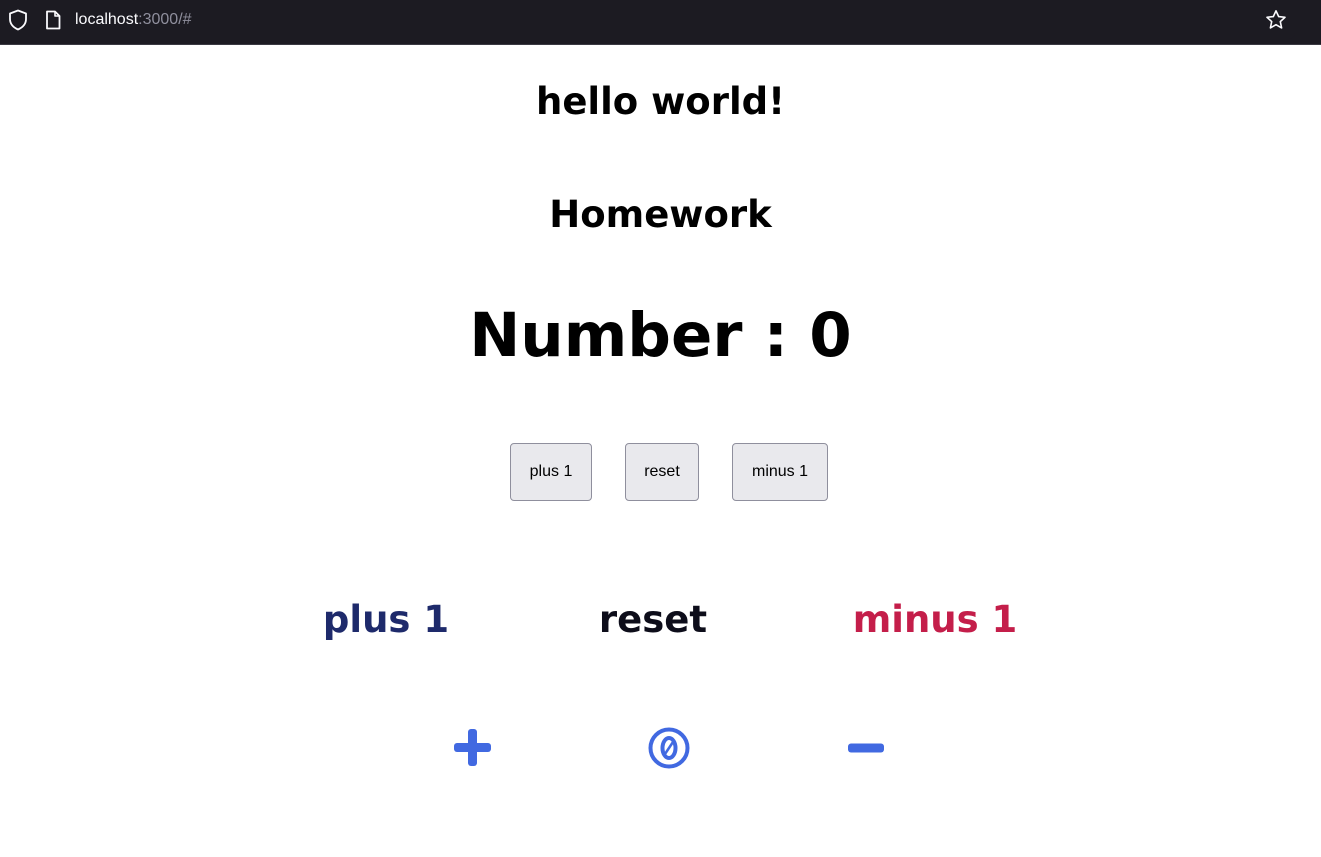 This screenshot has width=1321, height=857. Describe the element at coordinates (660, 335) in the screenshot. I see `number-display: Number : 0` at that location.